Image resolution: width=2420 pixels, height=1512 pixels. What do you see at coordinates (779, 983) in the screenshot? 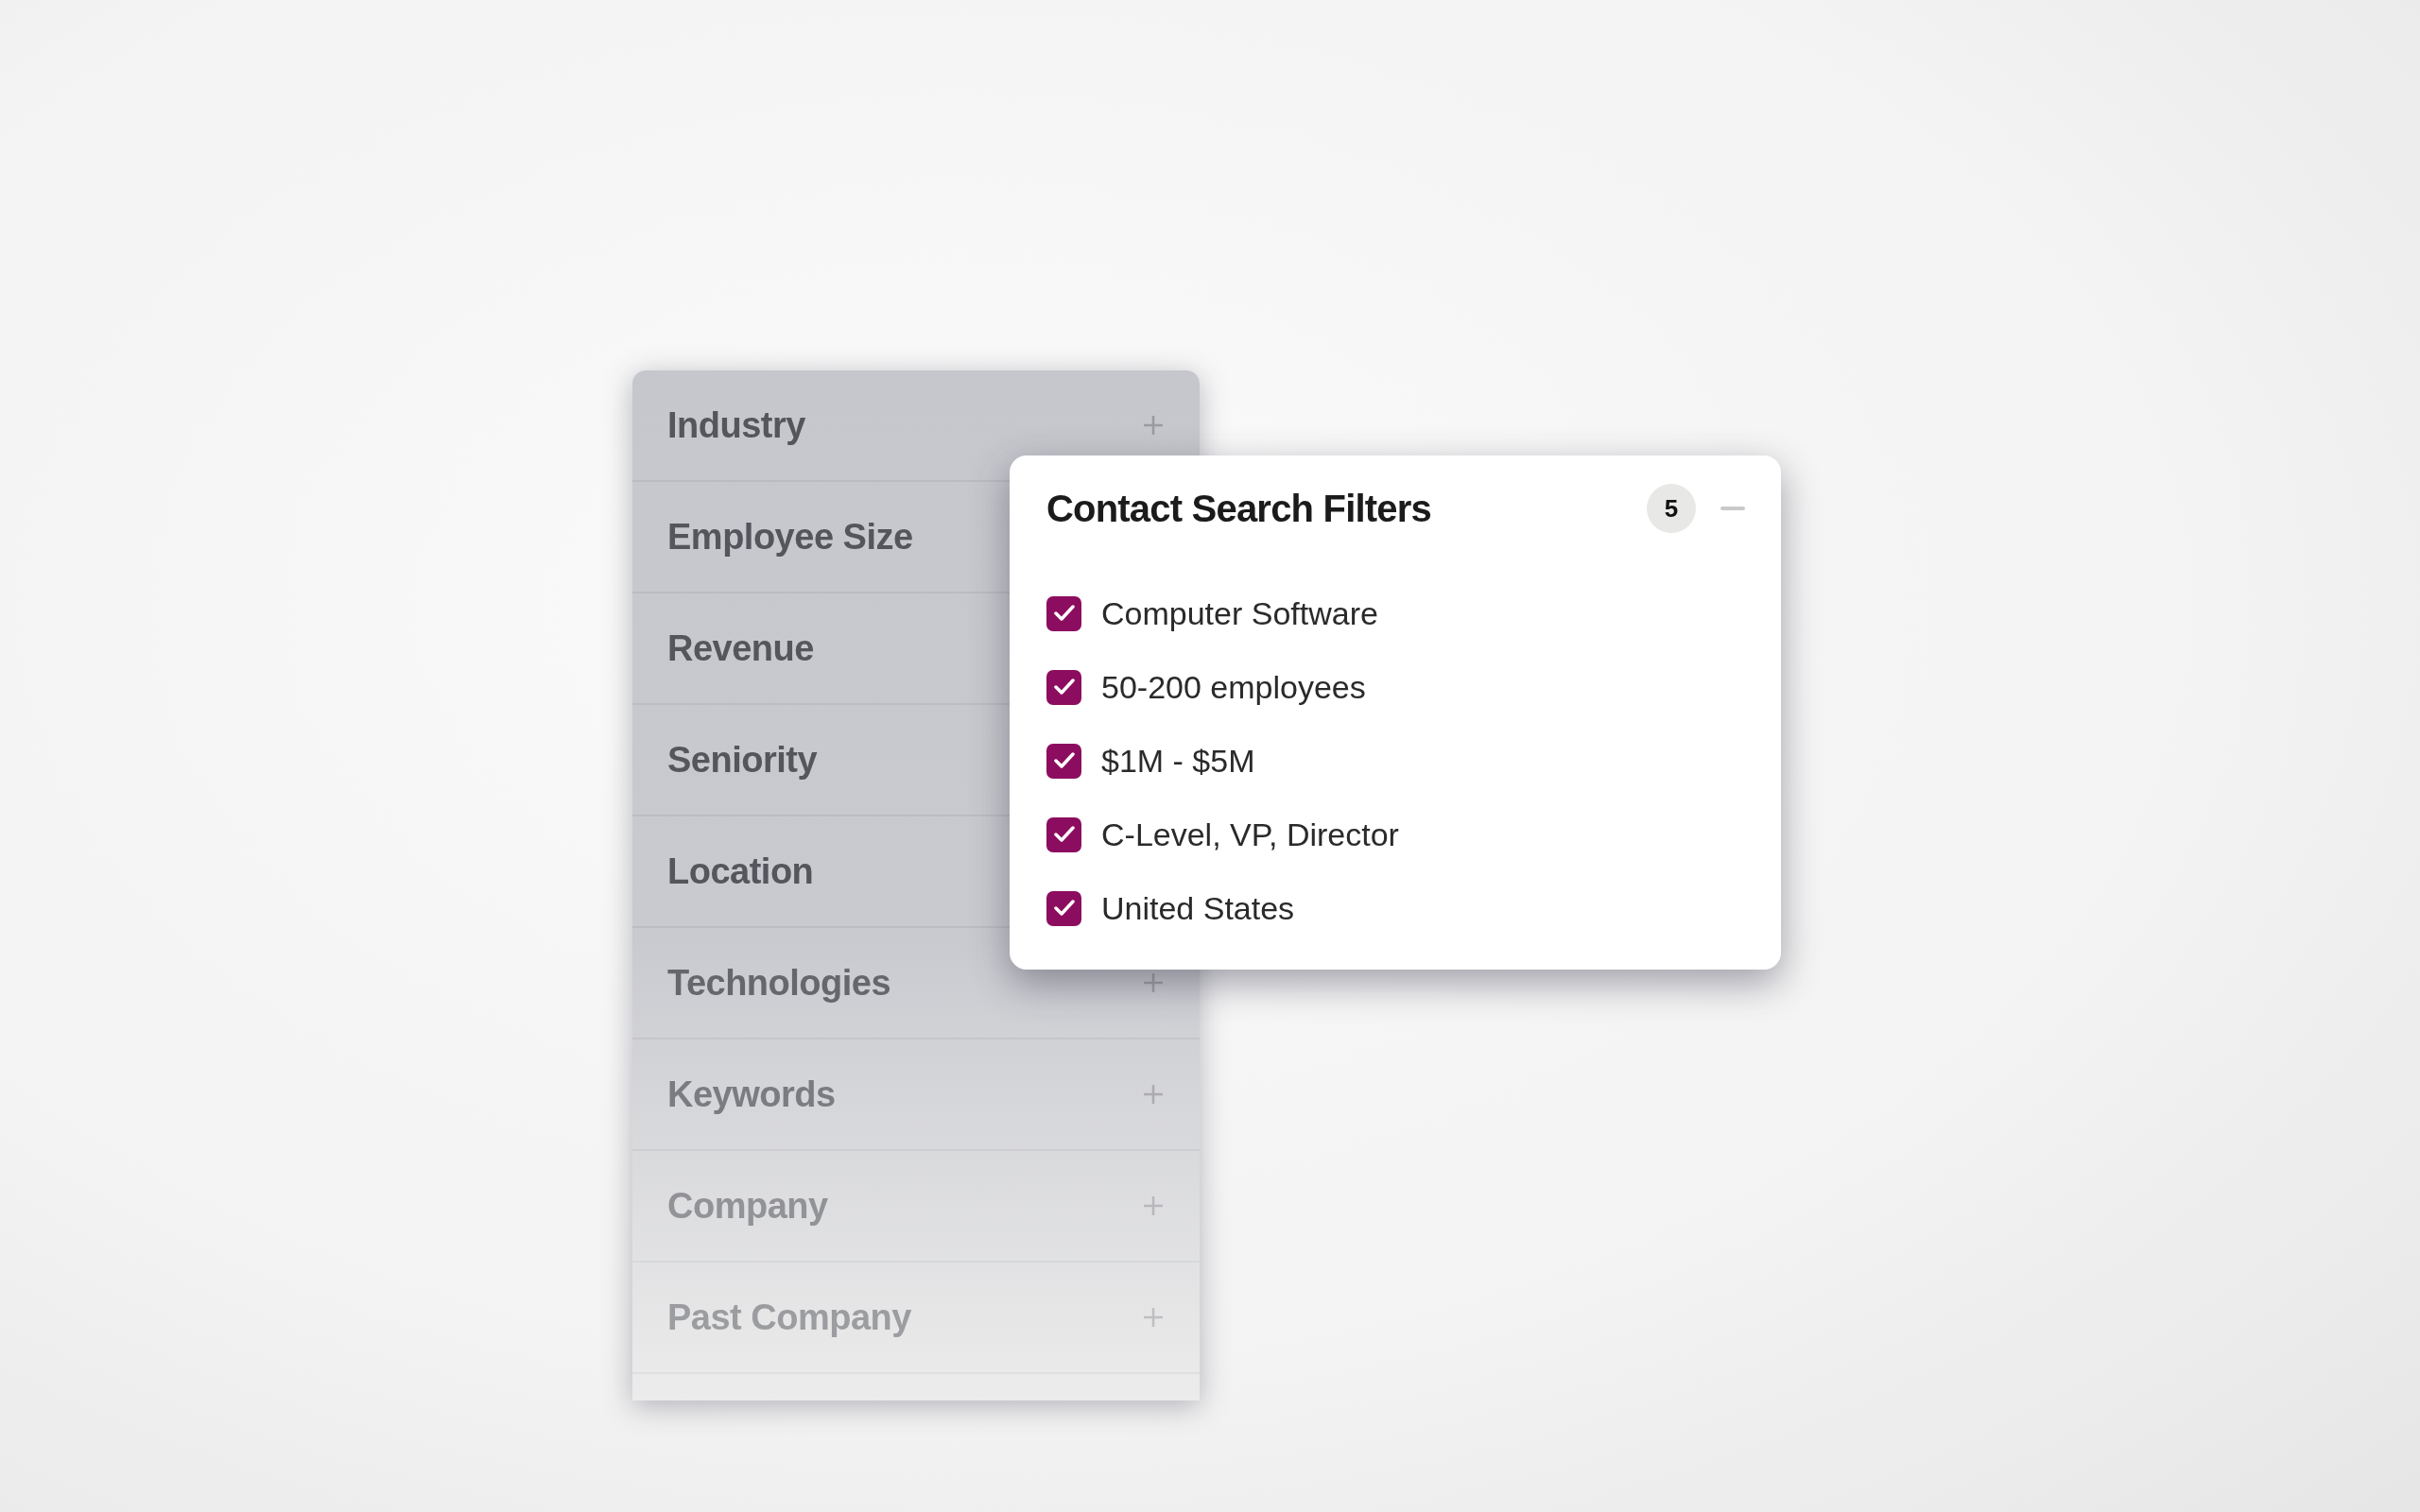
I see `filter-label: Technologies` at bounding box center [779, 983].